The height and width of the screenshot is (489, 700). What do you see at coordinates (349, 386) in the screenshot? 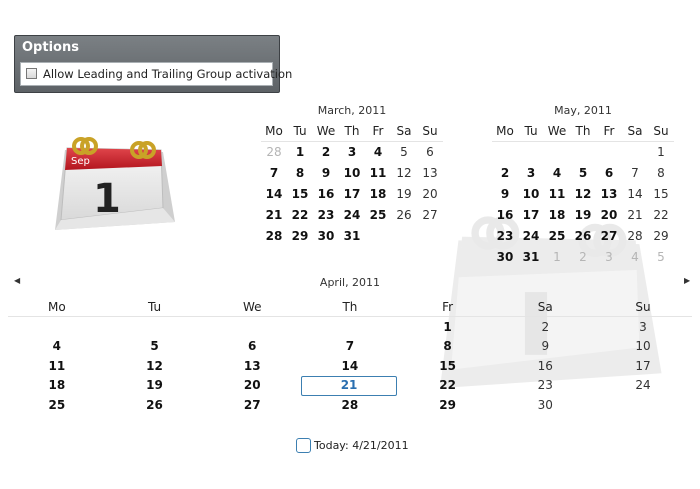
I see `day-cell-today: 21` at bounding box center [349, 386].